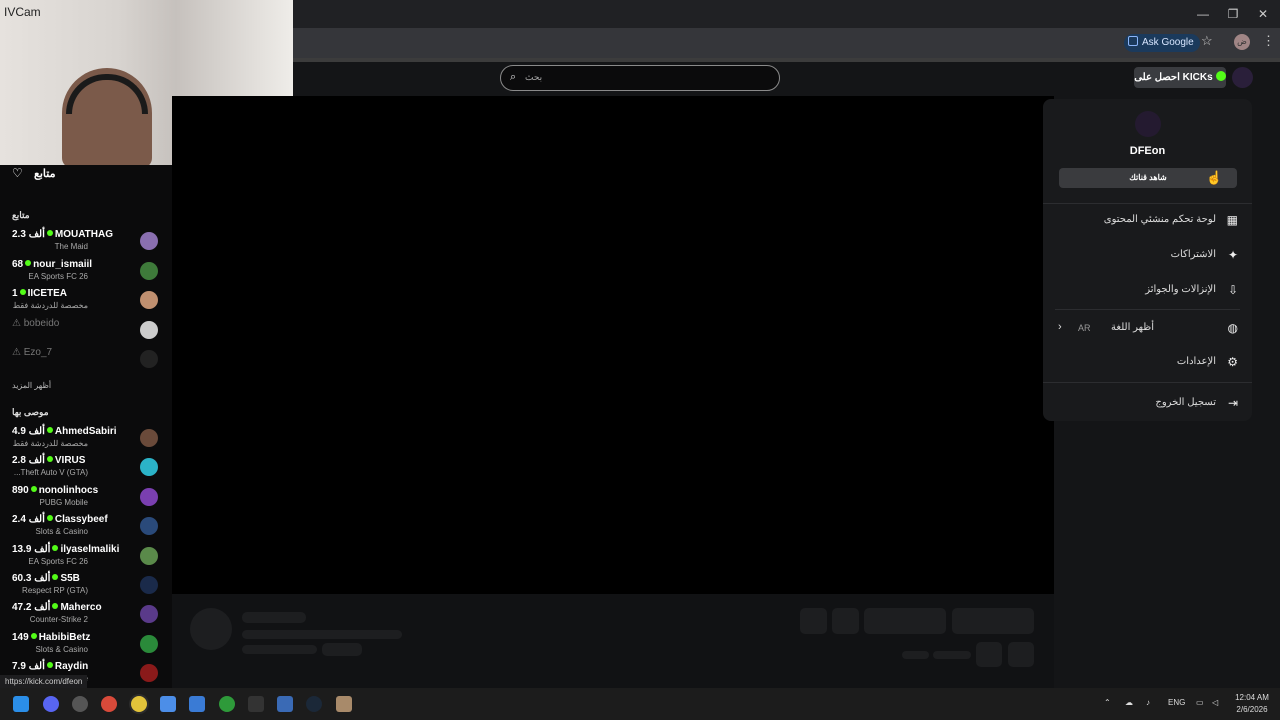 Image resolution: width=1280 pixels, height=720 pixels. What do you see at coordinates (86, 440) in the screenshot?
I see `sidebar-channel-item: 4.9 ألف AhmedSabiri مخصصة للدردشة فقط` at bounding box center [86, 440].